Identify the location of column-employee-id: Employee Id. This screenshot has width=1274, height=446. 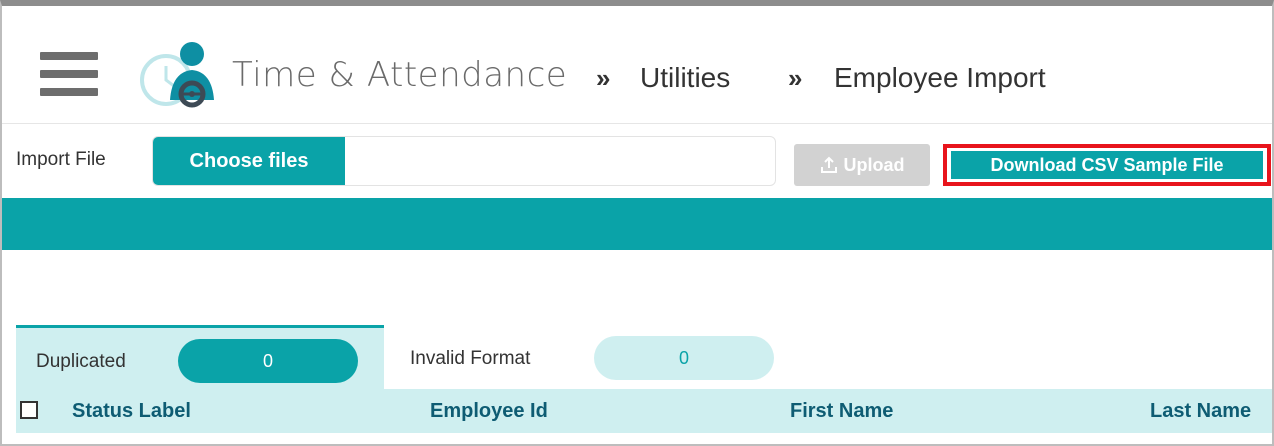
(489, 411).